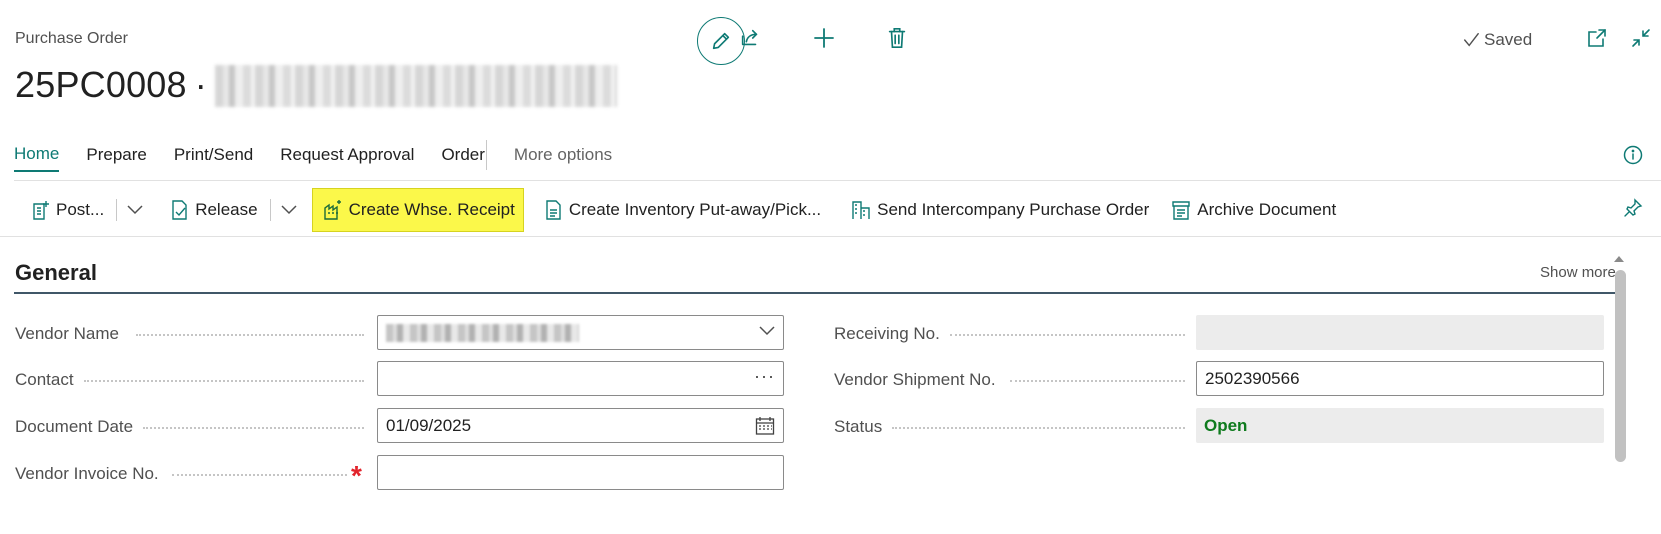 This screenshot has width=1661, height=534. I want to click on open-new-window-button, so click(1597, 38).